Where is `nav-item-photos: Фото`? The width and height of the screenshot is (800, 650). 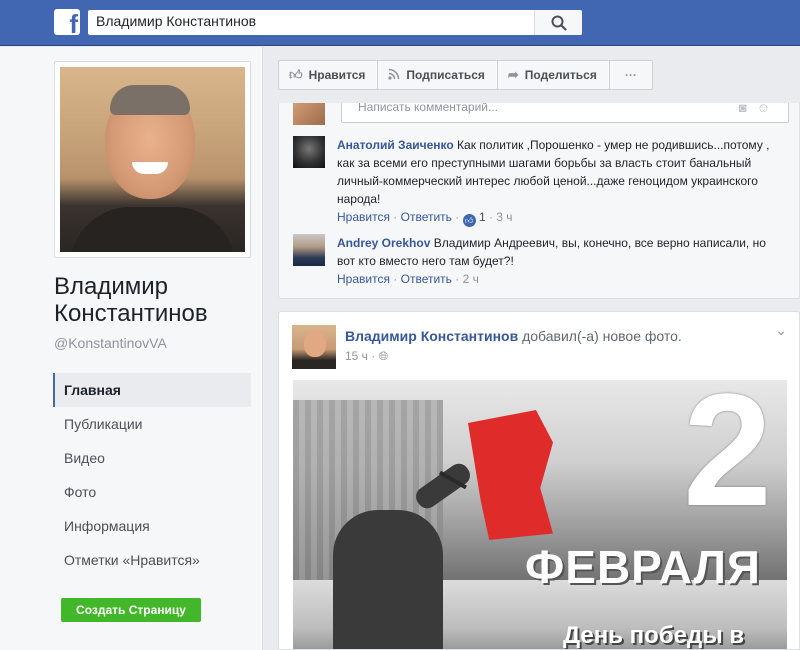 nav-item-photos: Фото is located at coordinates (152, 492).